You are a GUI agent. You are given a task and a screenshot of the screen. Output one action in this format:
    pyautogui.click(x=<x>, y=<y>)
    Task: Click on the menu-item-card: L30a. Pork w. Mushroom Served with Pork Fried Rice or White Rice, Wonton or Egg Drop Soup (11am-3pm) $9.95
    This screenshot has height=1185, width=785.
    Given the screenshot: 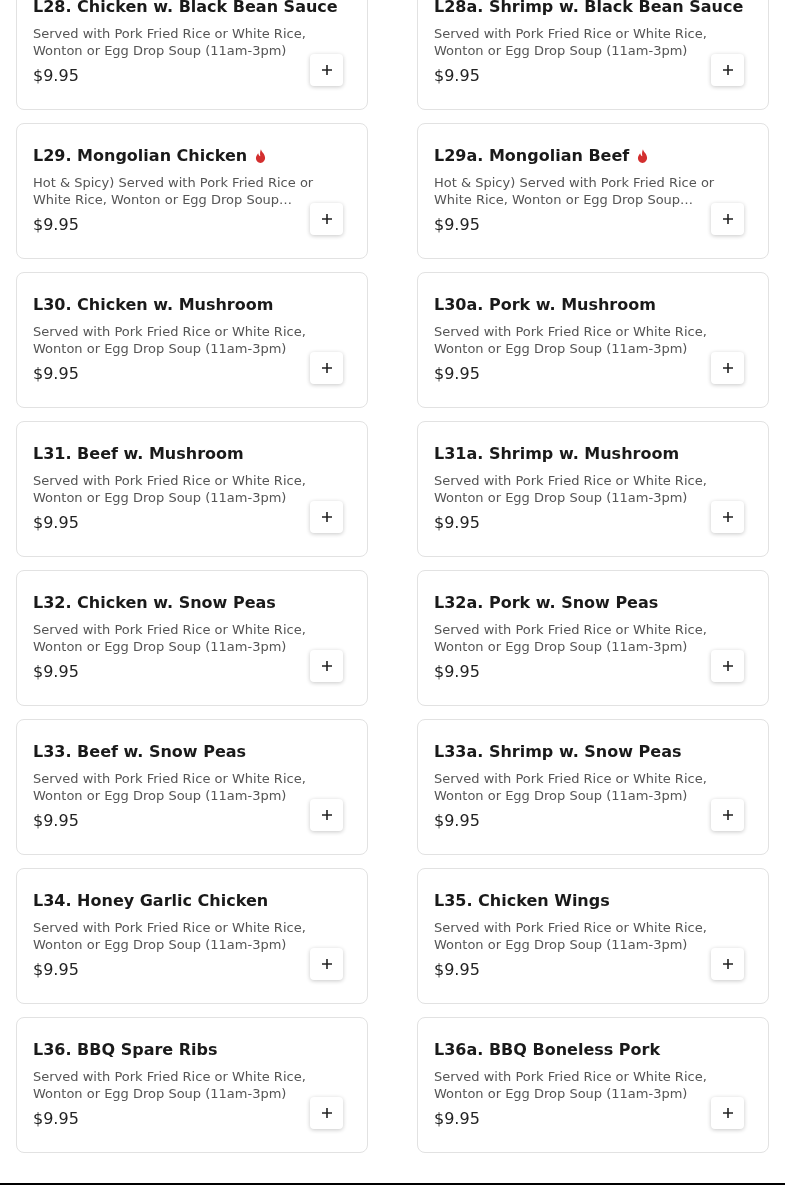 What is the action you would take?
    pyautogui.click(x=593, y=340)
    